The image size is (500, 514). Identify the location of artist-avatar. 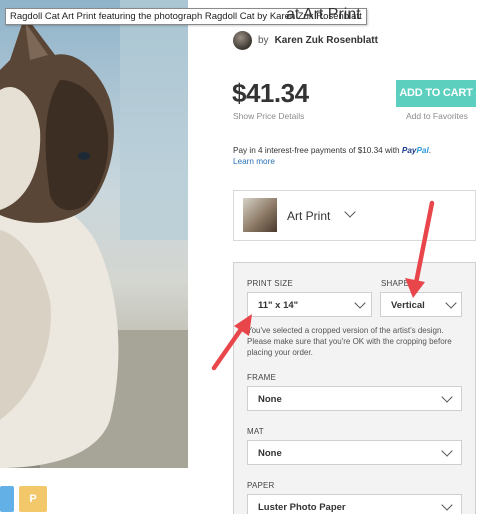
(242, 40).